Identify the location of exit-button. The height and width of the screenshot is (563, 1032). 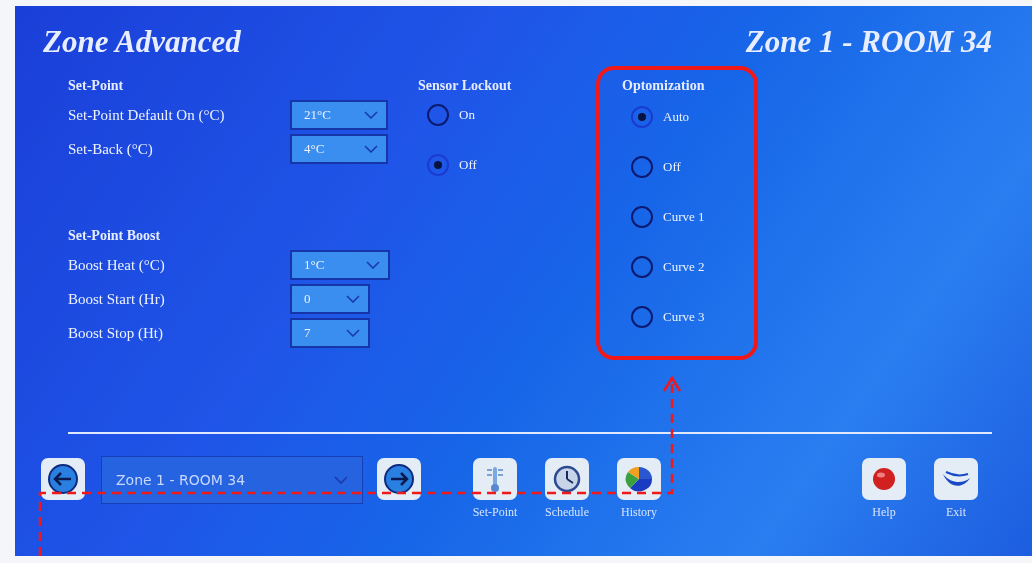
(956, 479).